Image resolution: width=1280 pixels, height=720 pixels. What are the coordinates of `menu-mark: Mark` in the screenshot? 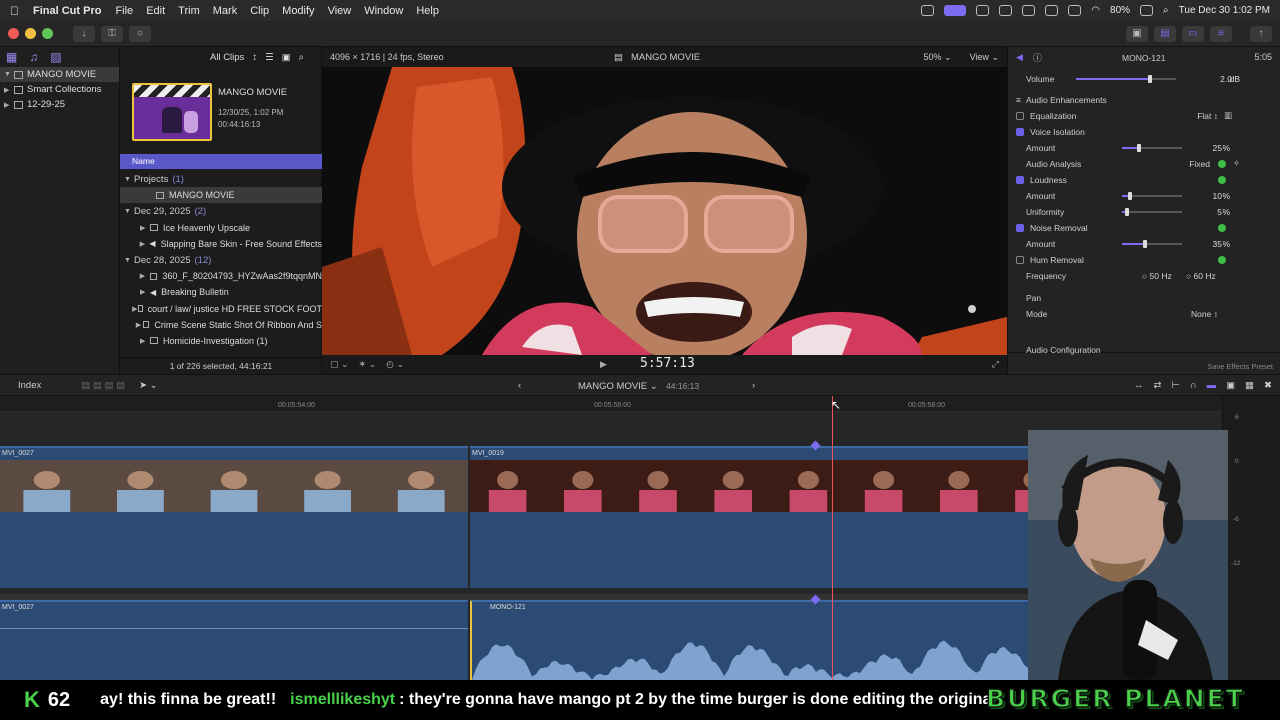 It's located at (225, 11).